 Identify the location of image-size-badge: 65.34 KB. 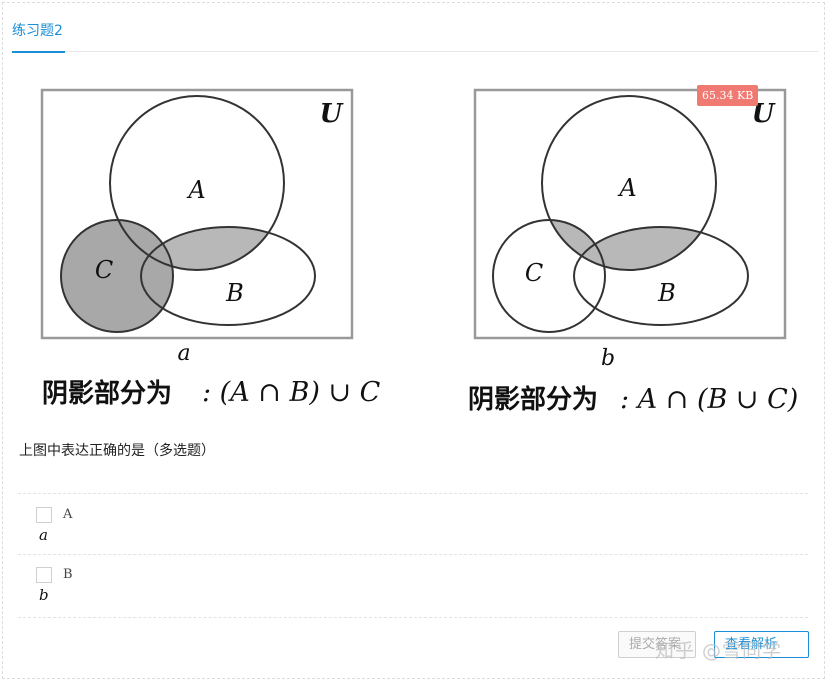
(728, 95).